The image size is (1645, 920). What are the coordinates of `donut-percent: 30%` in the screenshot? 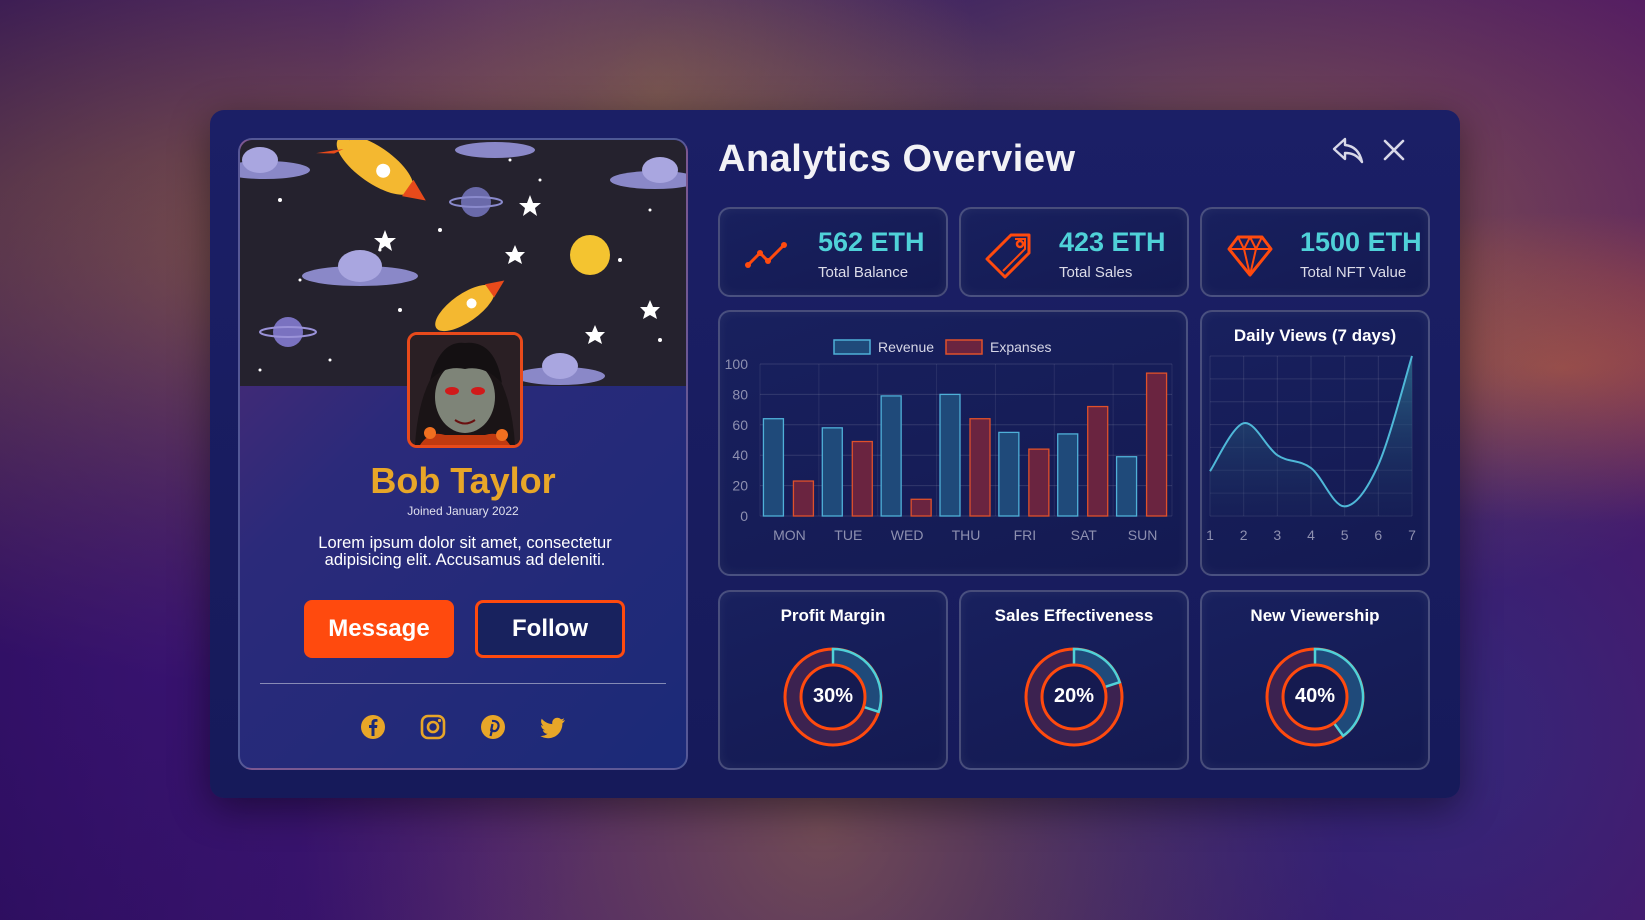 It's located at (833, 696).